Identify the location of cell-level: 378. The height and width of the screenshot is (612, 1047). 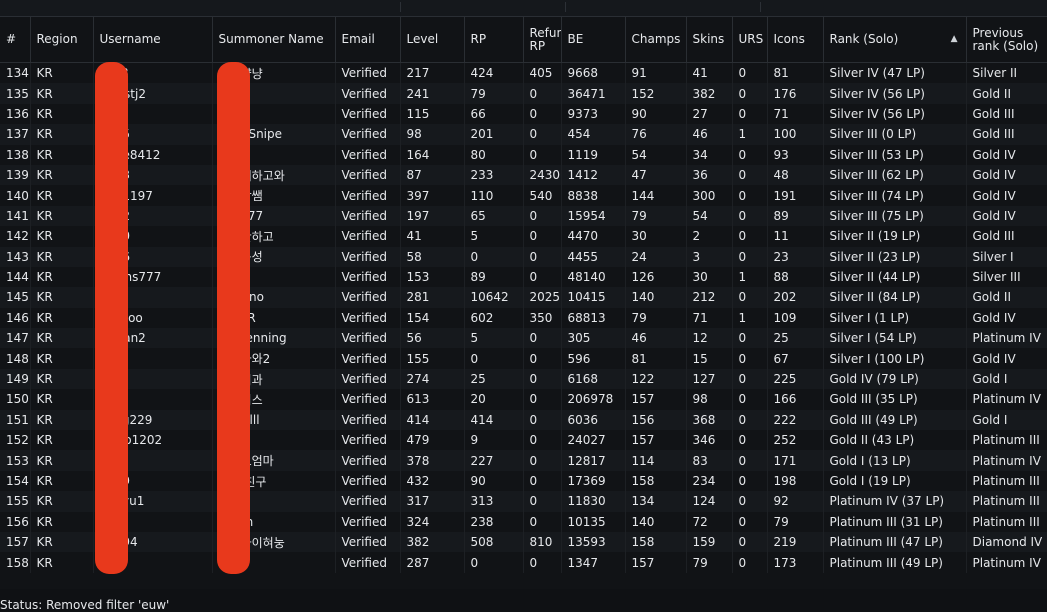
(432, 460).